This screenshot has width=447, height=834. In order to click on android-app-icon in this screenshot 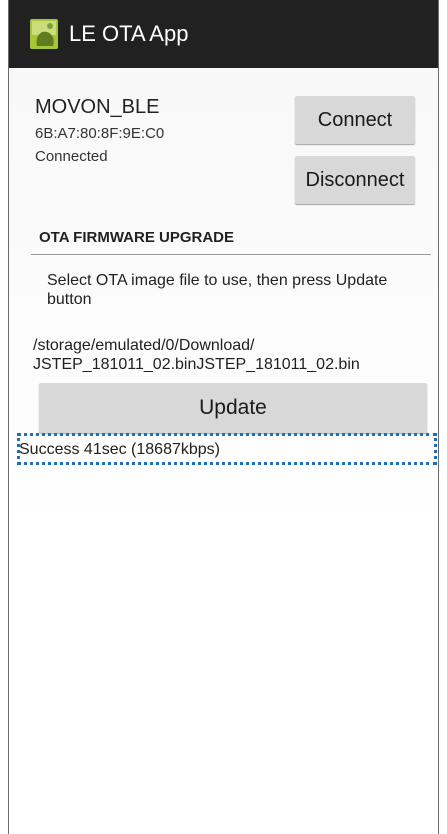, I will do `click(44, 34)`.